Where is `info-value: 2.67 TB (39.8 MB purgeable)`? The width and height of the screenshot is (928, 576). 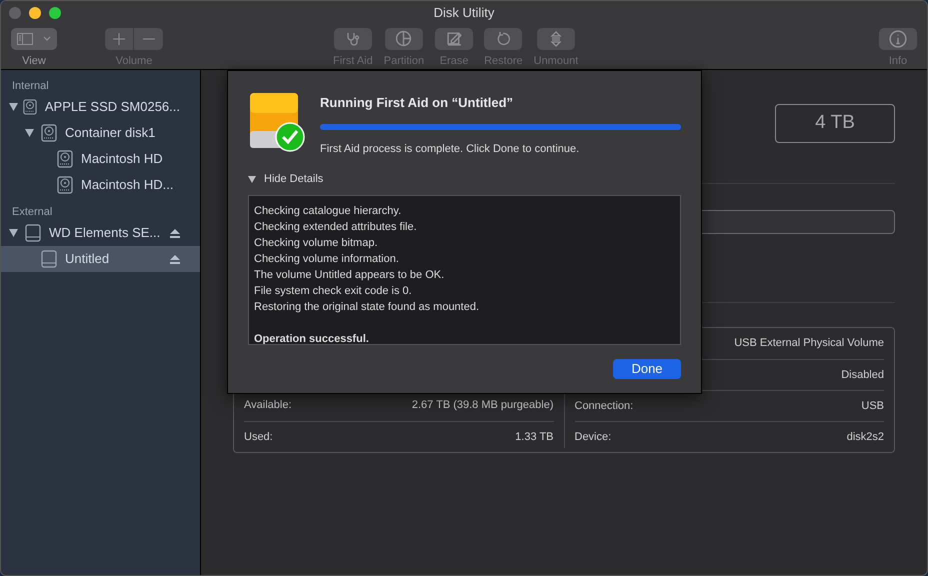 info-value: 2.67 TB (39.8 MB purgeable) is located at coordinates (483, 406).